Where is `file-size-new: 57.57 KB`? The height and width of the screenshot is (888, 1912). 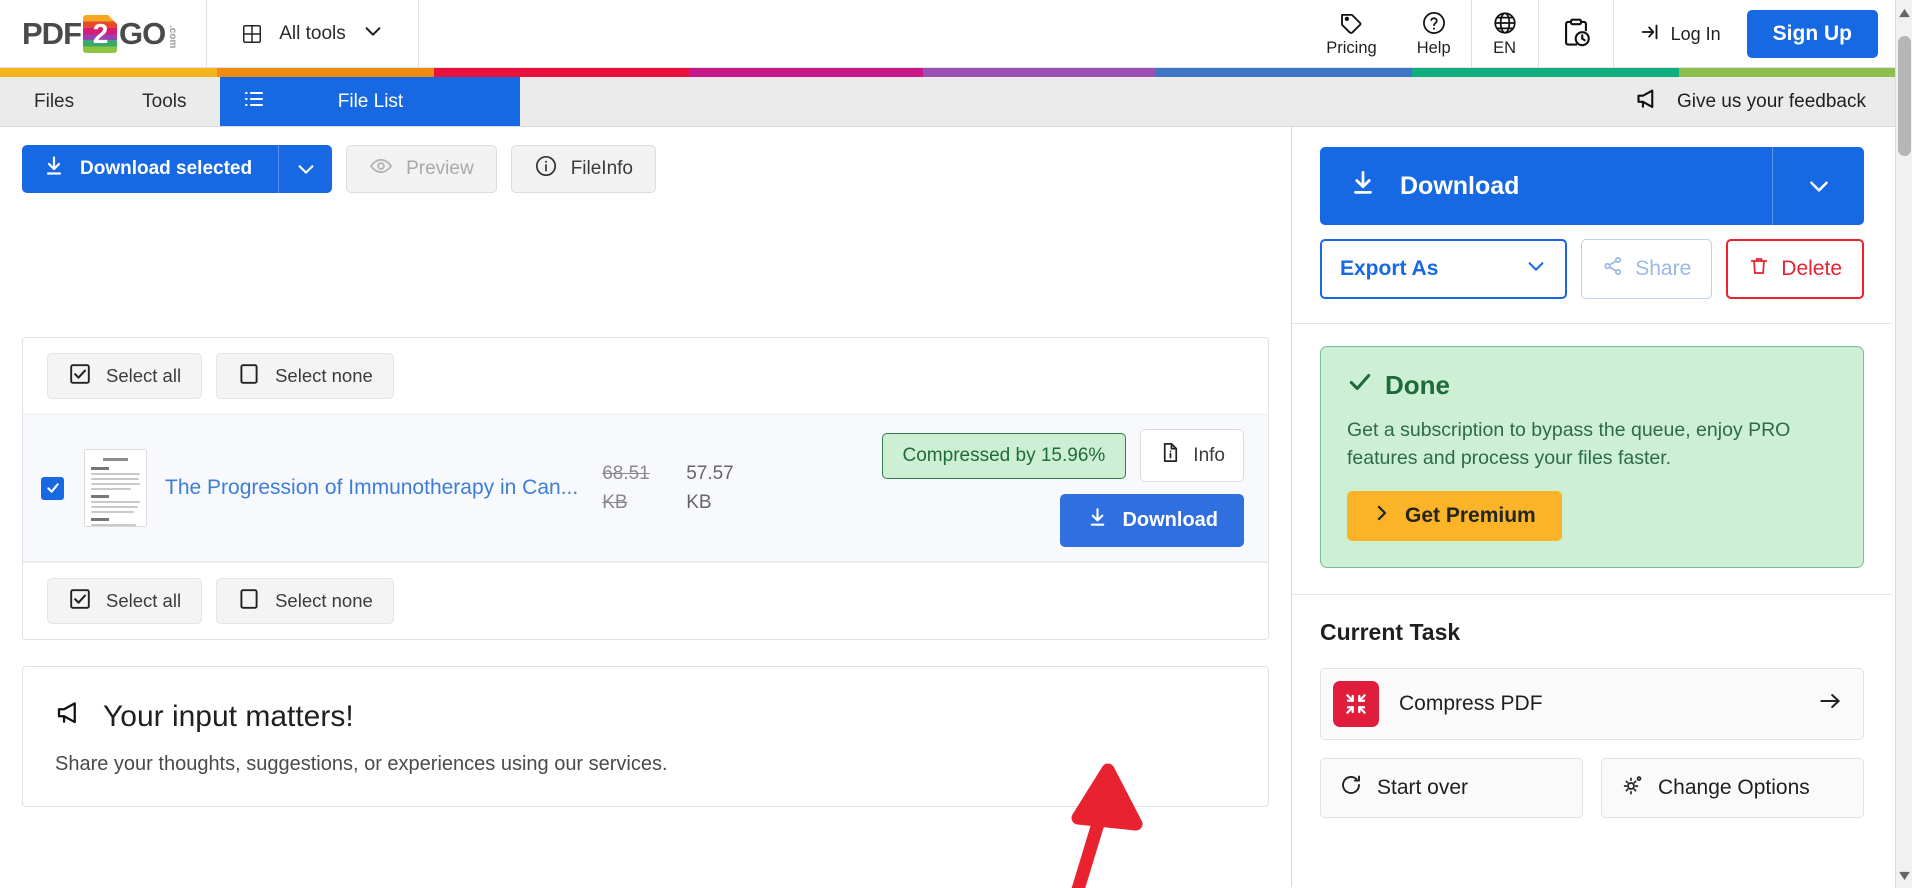
file-size-new: 57.57 KB is located at coordinates (717, 488).